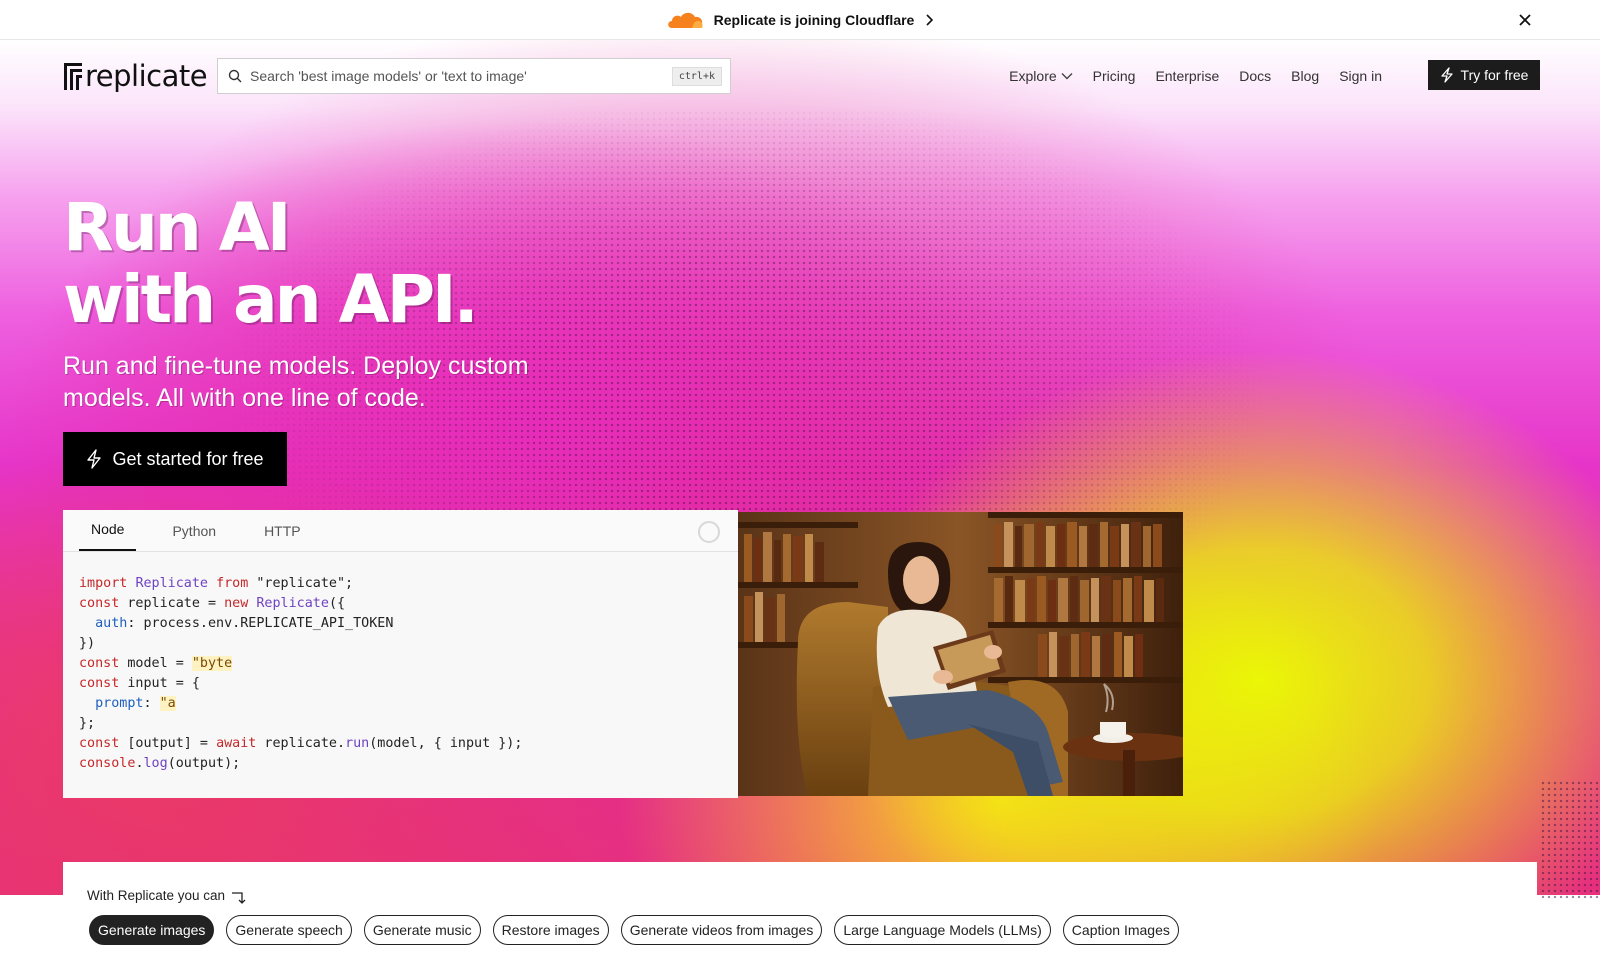  I want to click on try-for-free-label: Try for free, so click(1494, 75).